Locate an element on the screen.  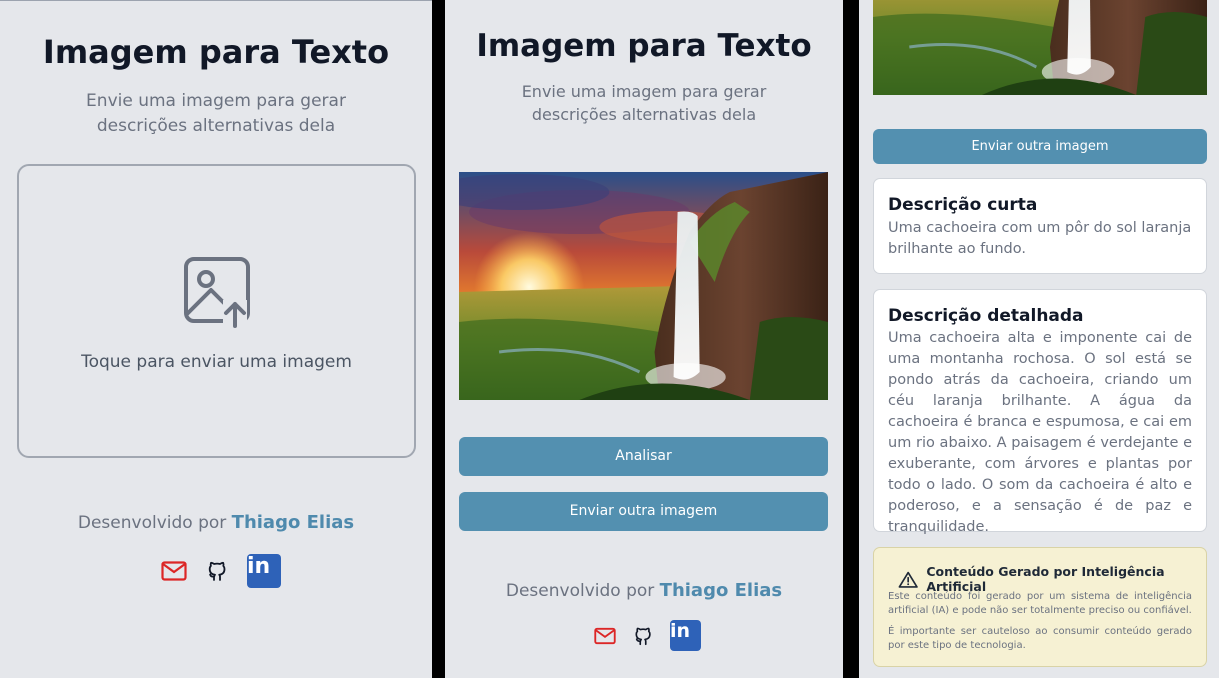
analyze-button: Analisar is located at coordinates (643, 456).